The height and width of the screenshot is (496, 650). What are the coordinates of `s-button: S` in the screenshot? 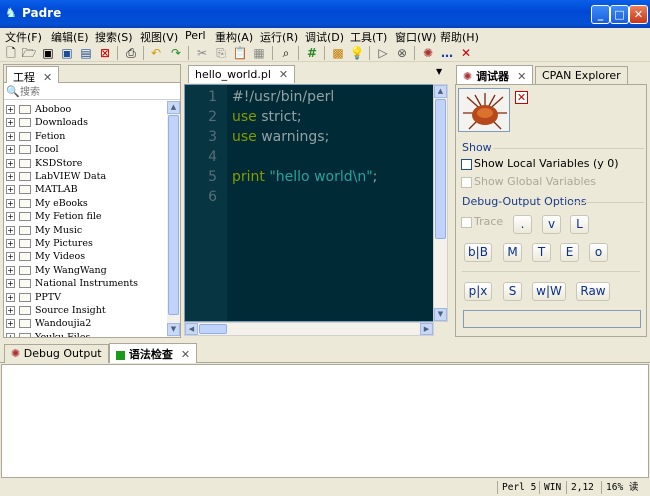 It's located at (512, 291).